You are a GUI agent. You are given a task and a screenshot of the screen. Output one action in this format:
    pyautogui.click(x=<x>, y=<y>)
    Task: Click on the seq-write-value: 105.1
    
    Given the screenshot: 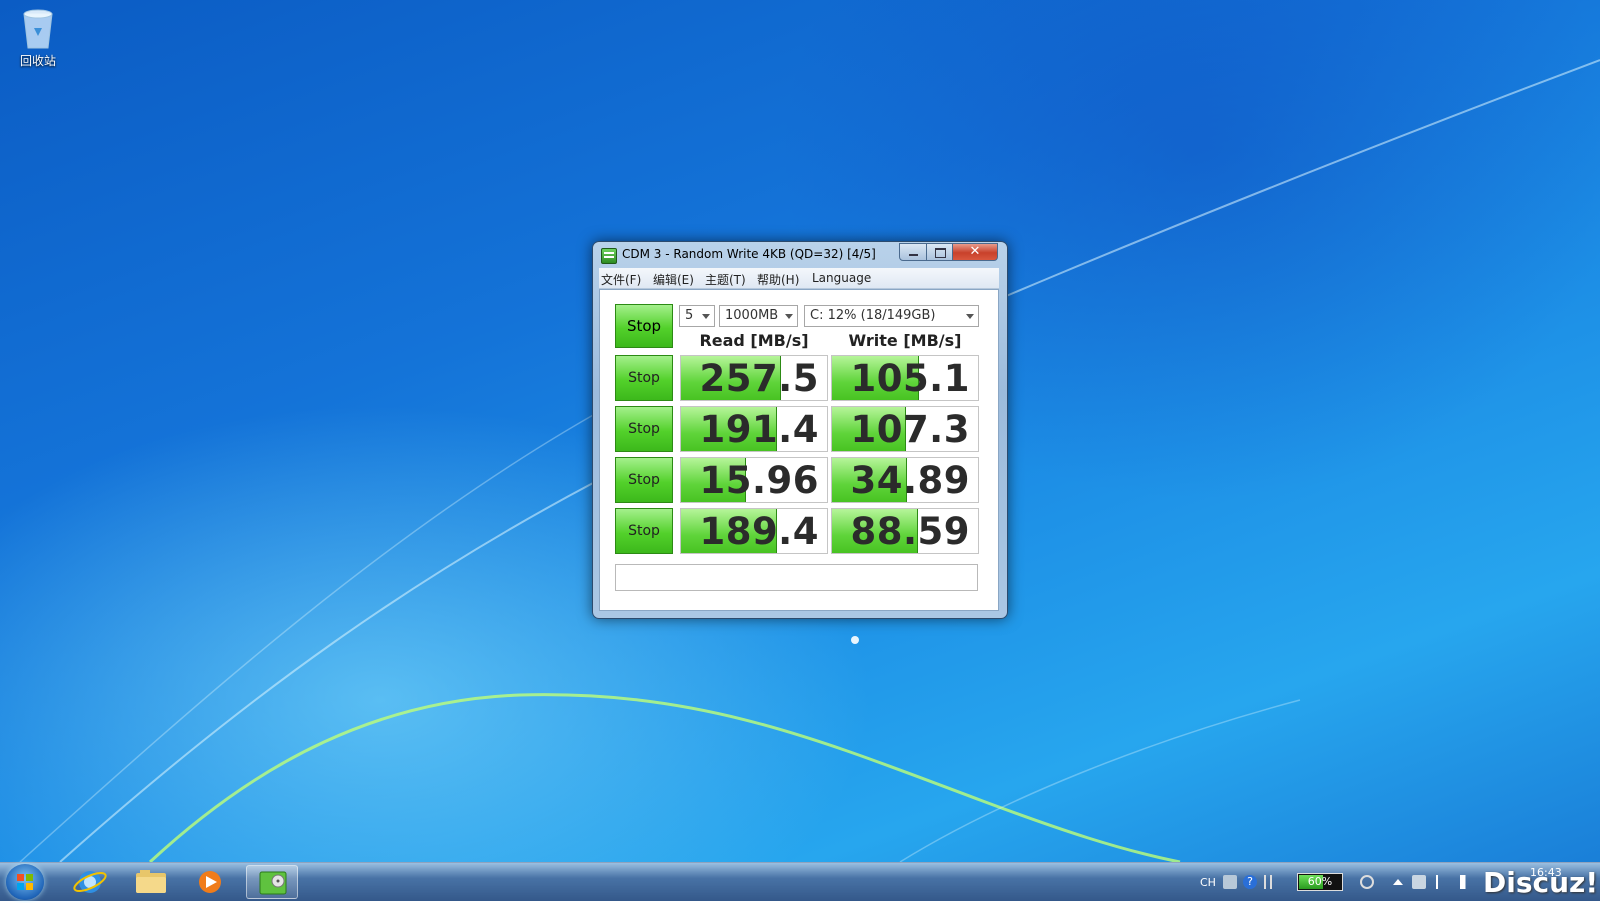 What is the action you would take?
    pyautogui.click(x=910, y=378)
    